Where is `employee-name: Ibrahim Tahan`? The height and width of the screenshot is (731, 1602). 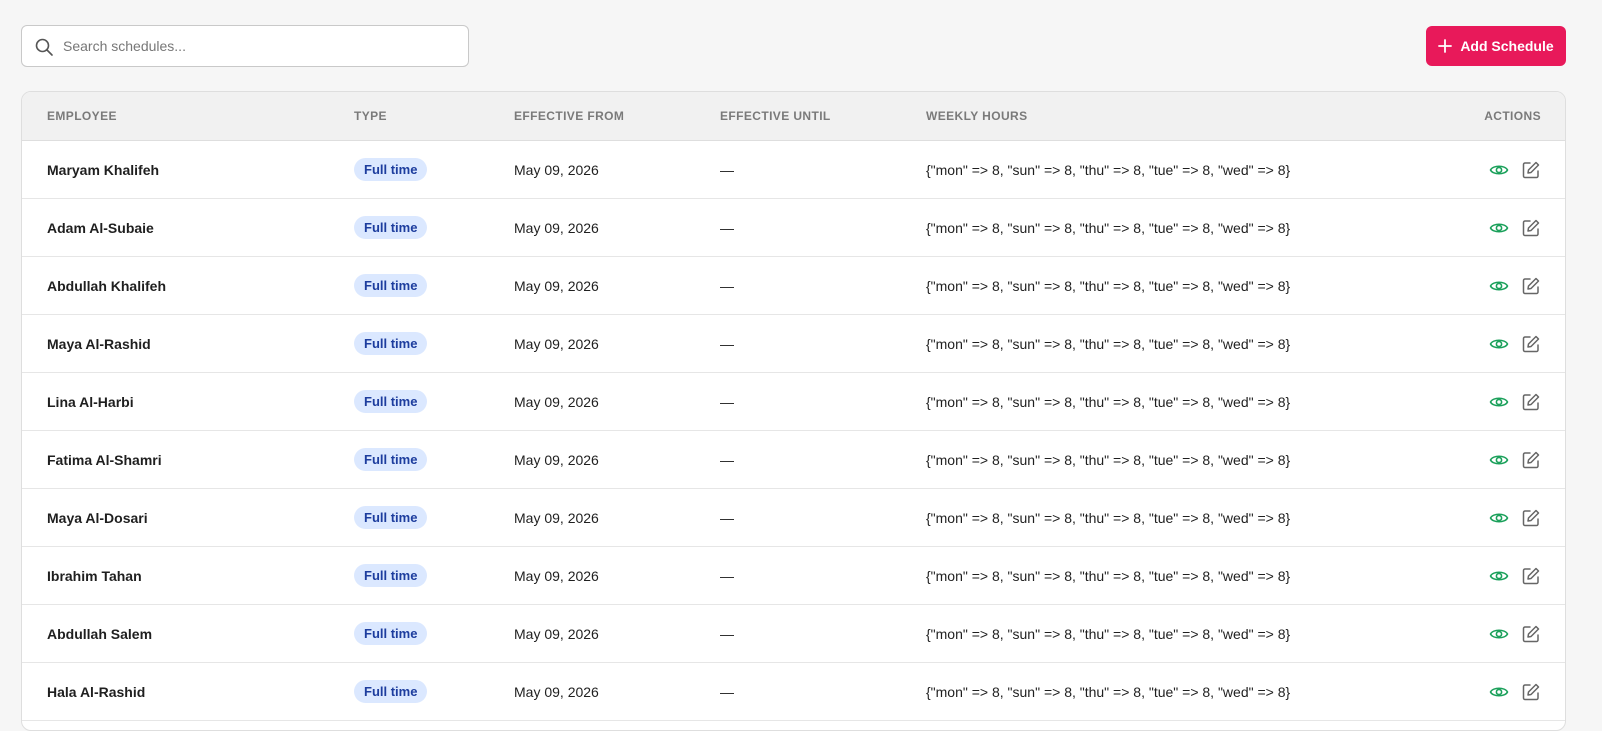
employee-name: Ibrahim Tahan is located at coordinates (94, 576).